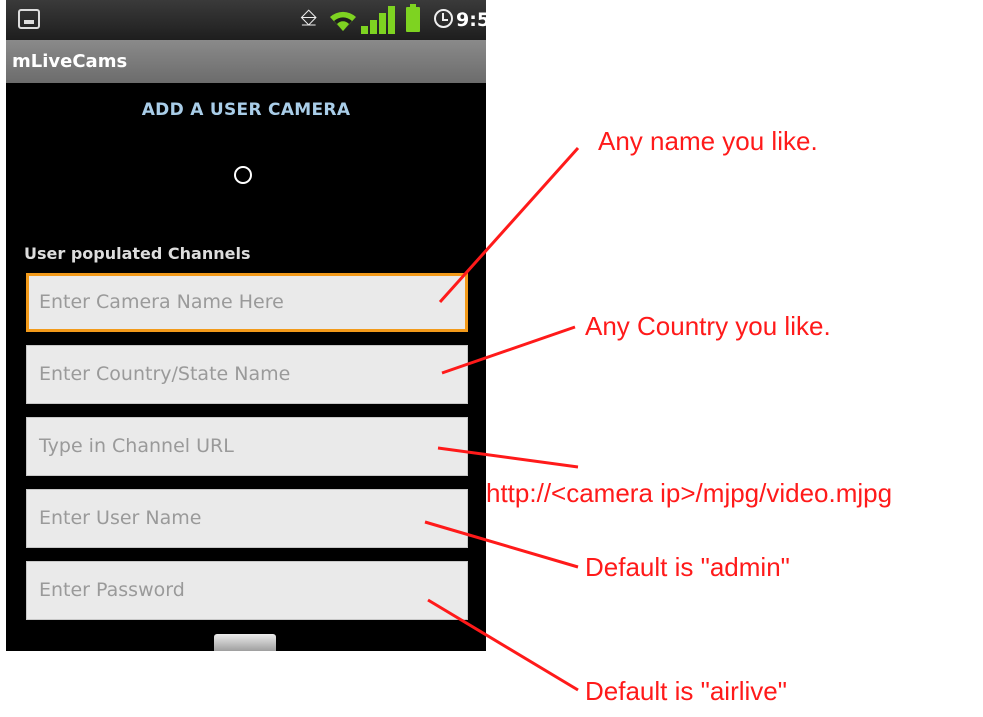 Image resolution: width=983 pixels, height=717 pixels. I want to click on annotation-line-password, so click(503, 645).